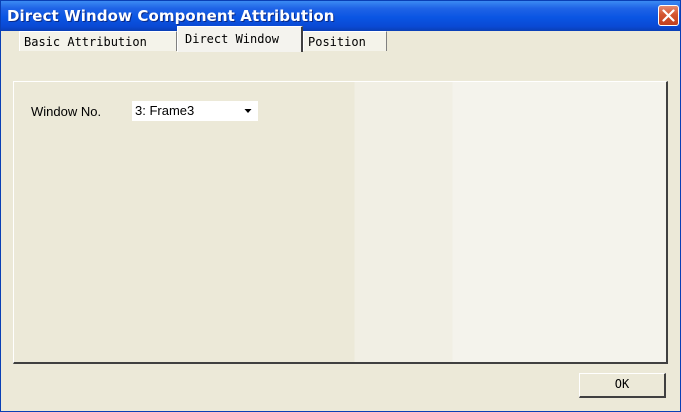 Image resolution: width=681 pixels, height=412 pixels. I want to click on window-no-label: Window No., so click(66, 111).